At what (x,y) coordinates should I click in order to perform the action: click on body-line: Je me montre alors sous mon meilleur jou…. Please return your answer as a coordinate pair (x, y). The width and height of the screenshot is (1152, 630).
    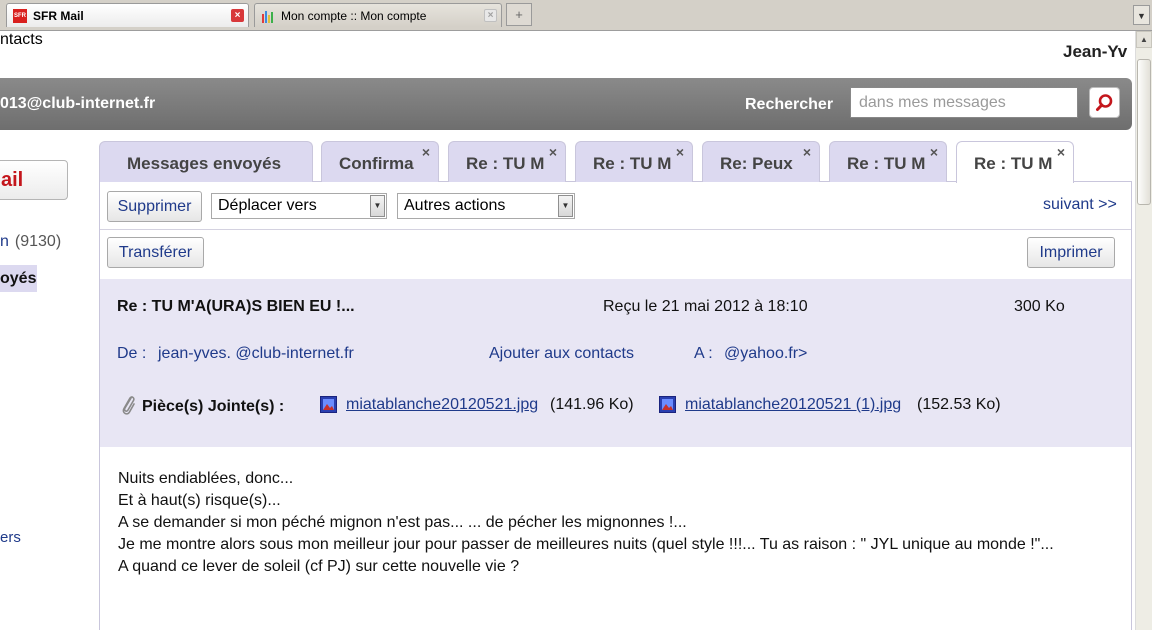
    Looking at the image, I should click on (586, 544).